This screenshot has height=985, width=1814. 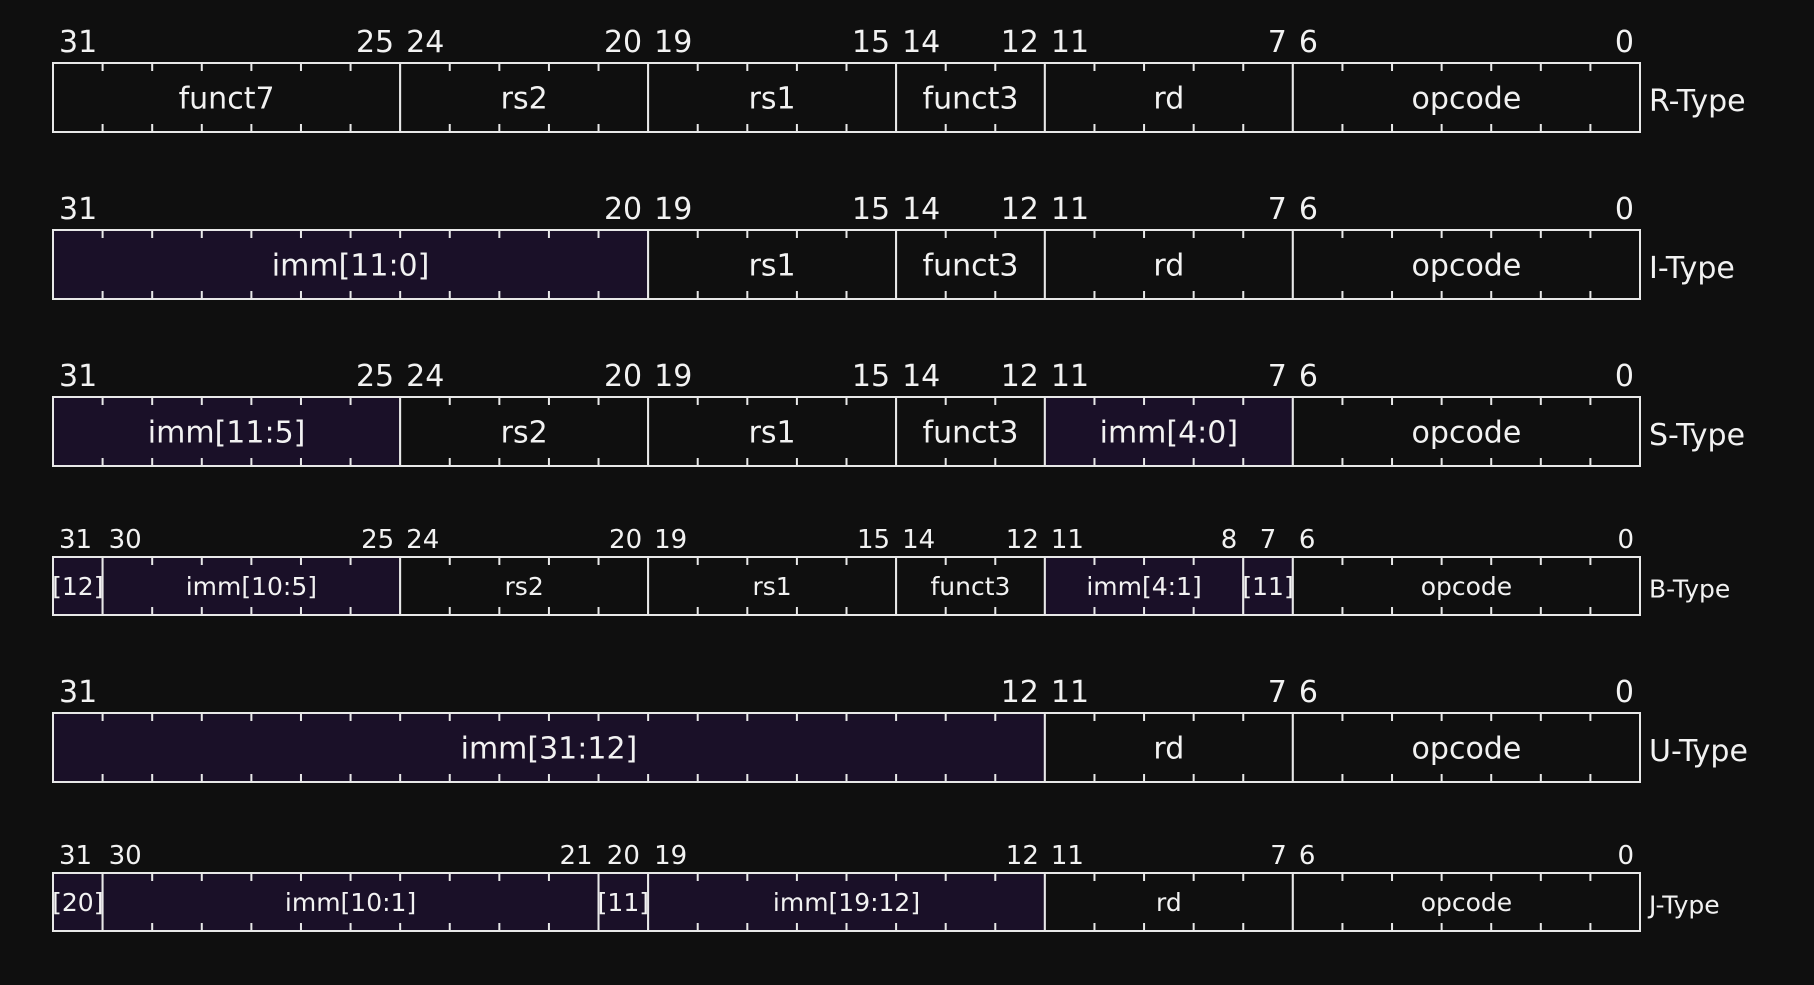 I want to click on format-type-label: B-Type, so click(x=1689, y=588).